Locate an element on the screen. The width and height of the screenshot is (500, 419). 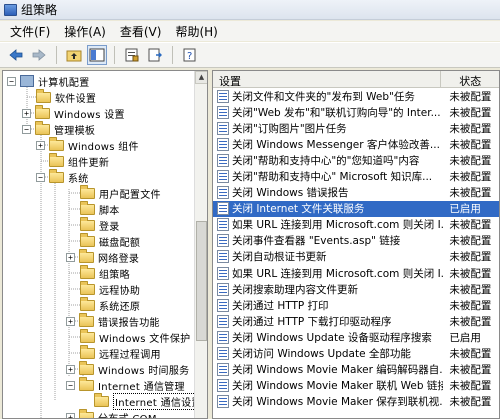
table-row: 关闭通过 HTTP 下载打印驱动程序 未被配置 is located at coordinates (356, 321).